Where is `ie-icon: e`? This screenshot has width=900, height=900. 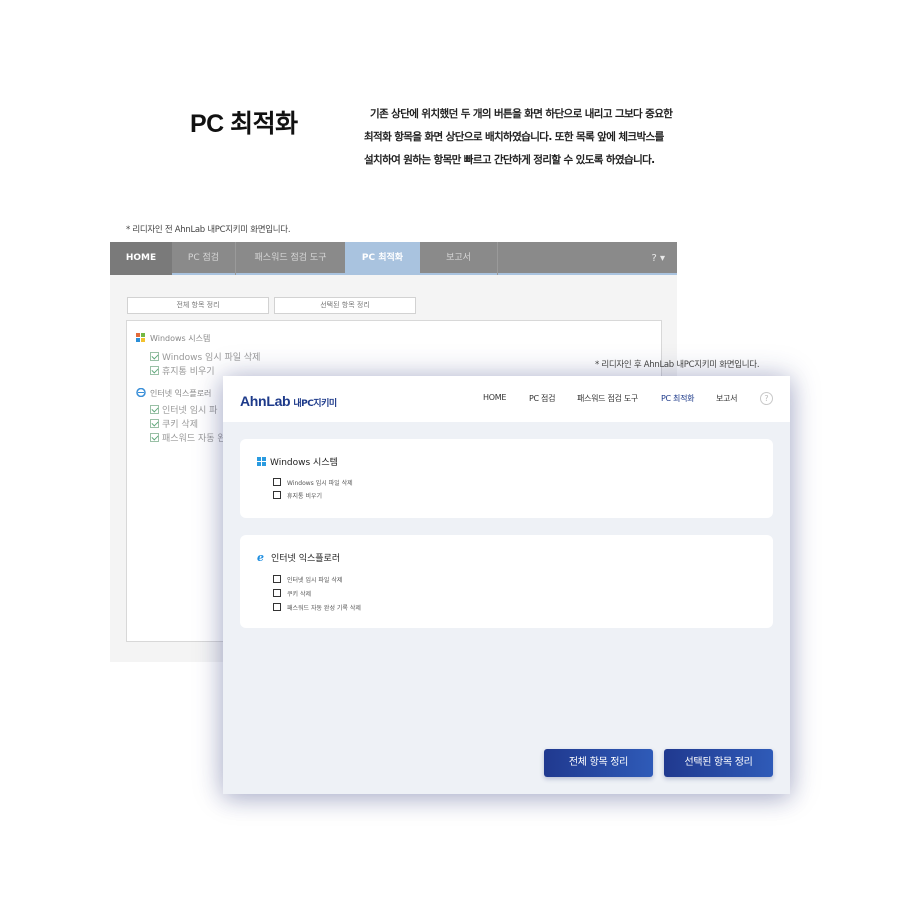 ie-icon: e is located at coordinates (260, 557).